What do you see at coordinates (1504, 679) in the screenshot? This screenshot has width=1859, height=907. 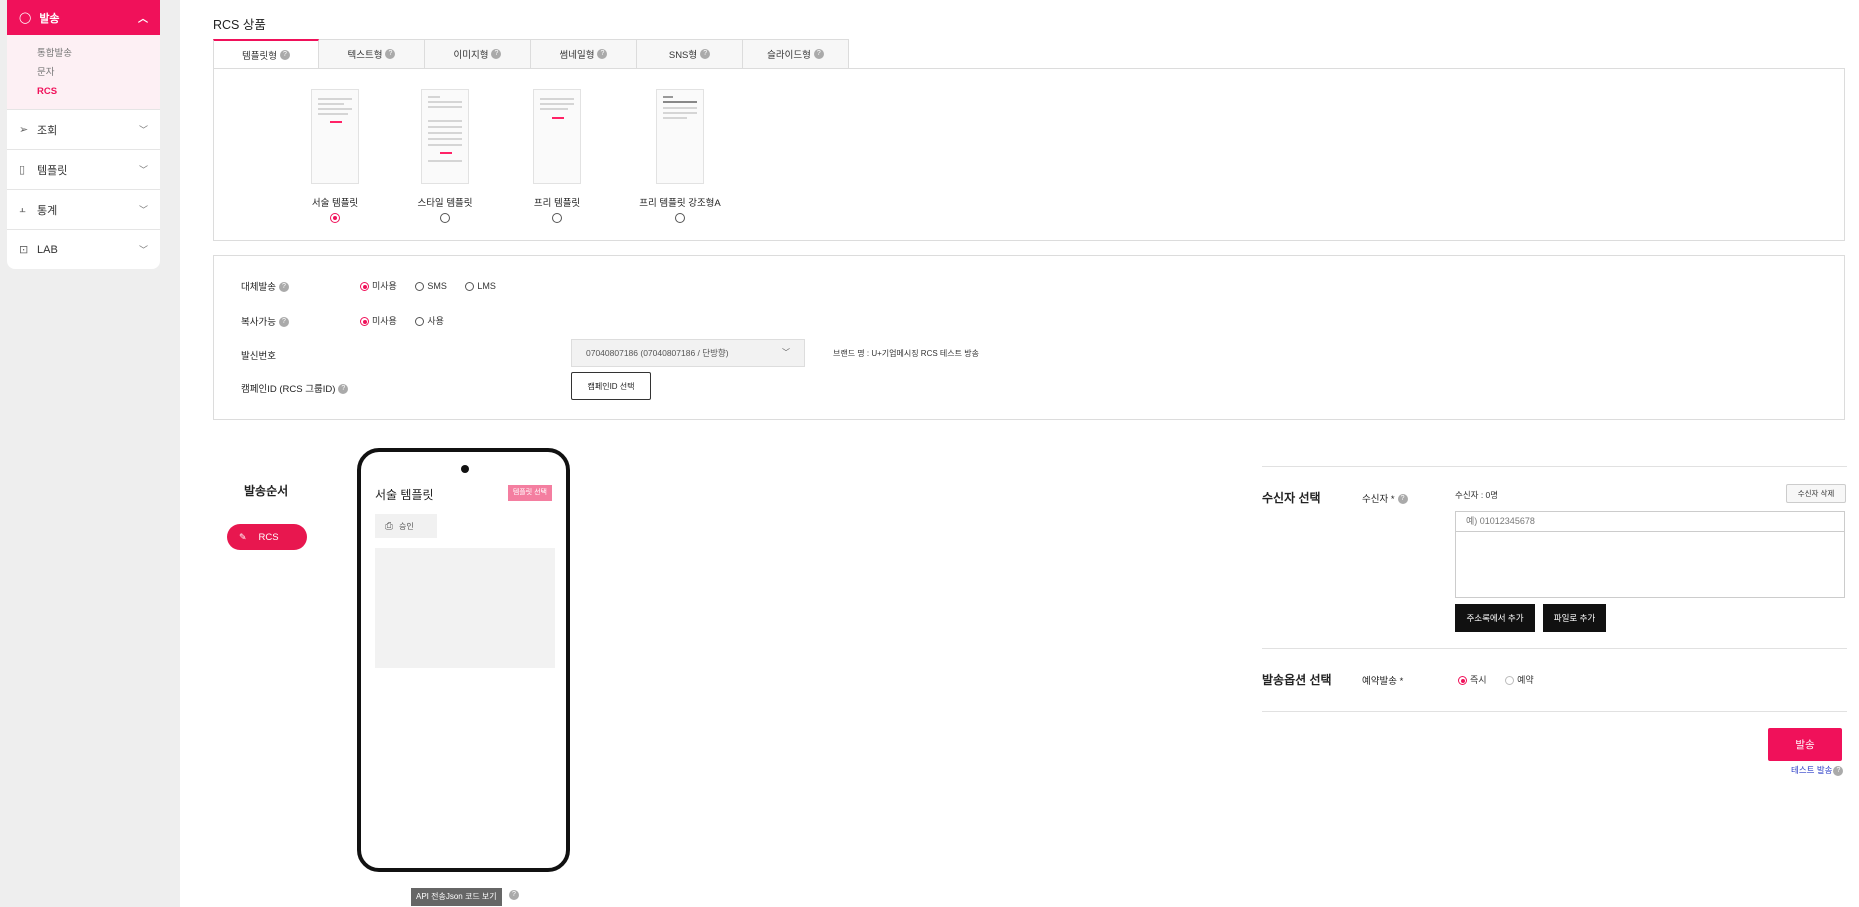 I see `reservation-radios: 즉시 예약` at bounding box center [1504, 679].